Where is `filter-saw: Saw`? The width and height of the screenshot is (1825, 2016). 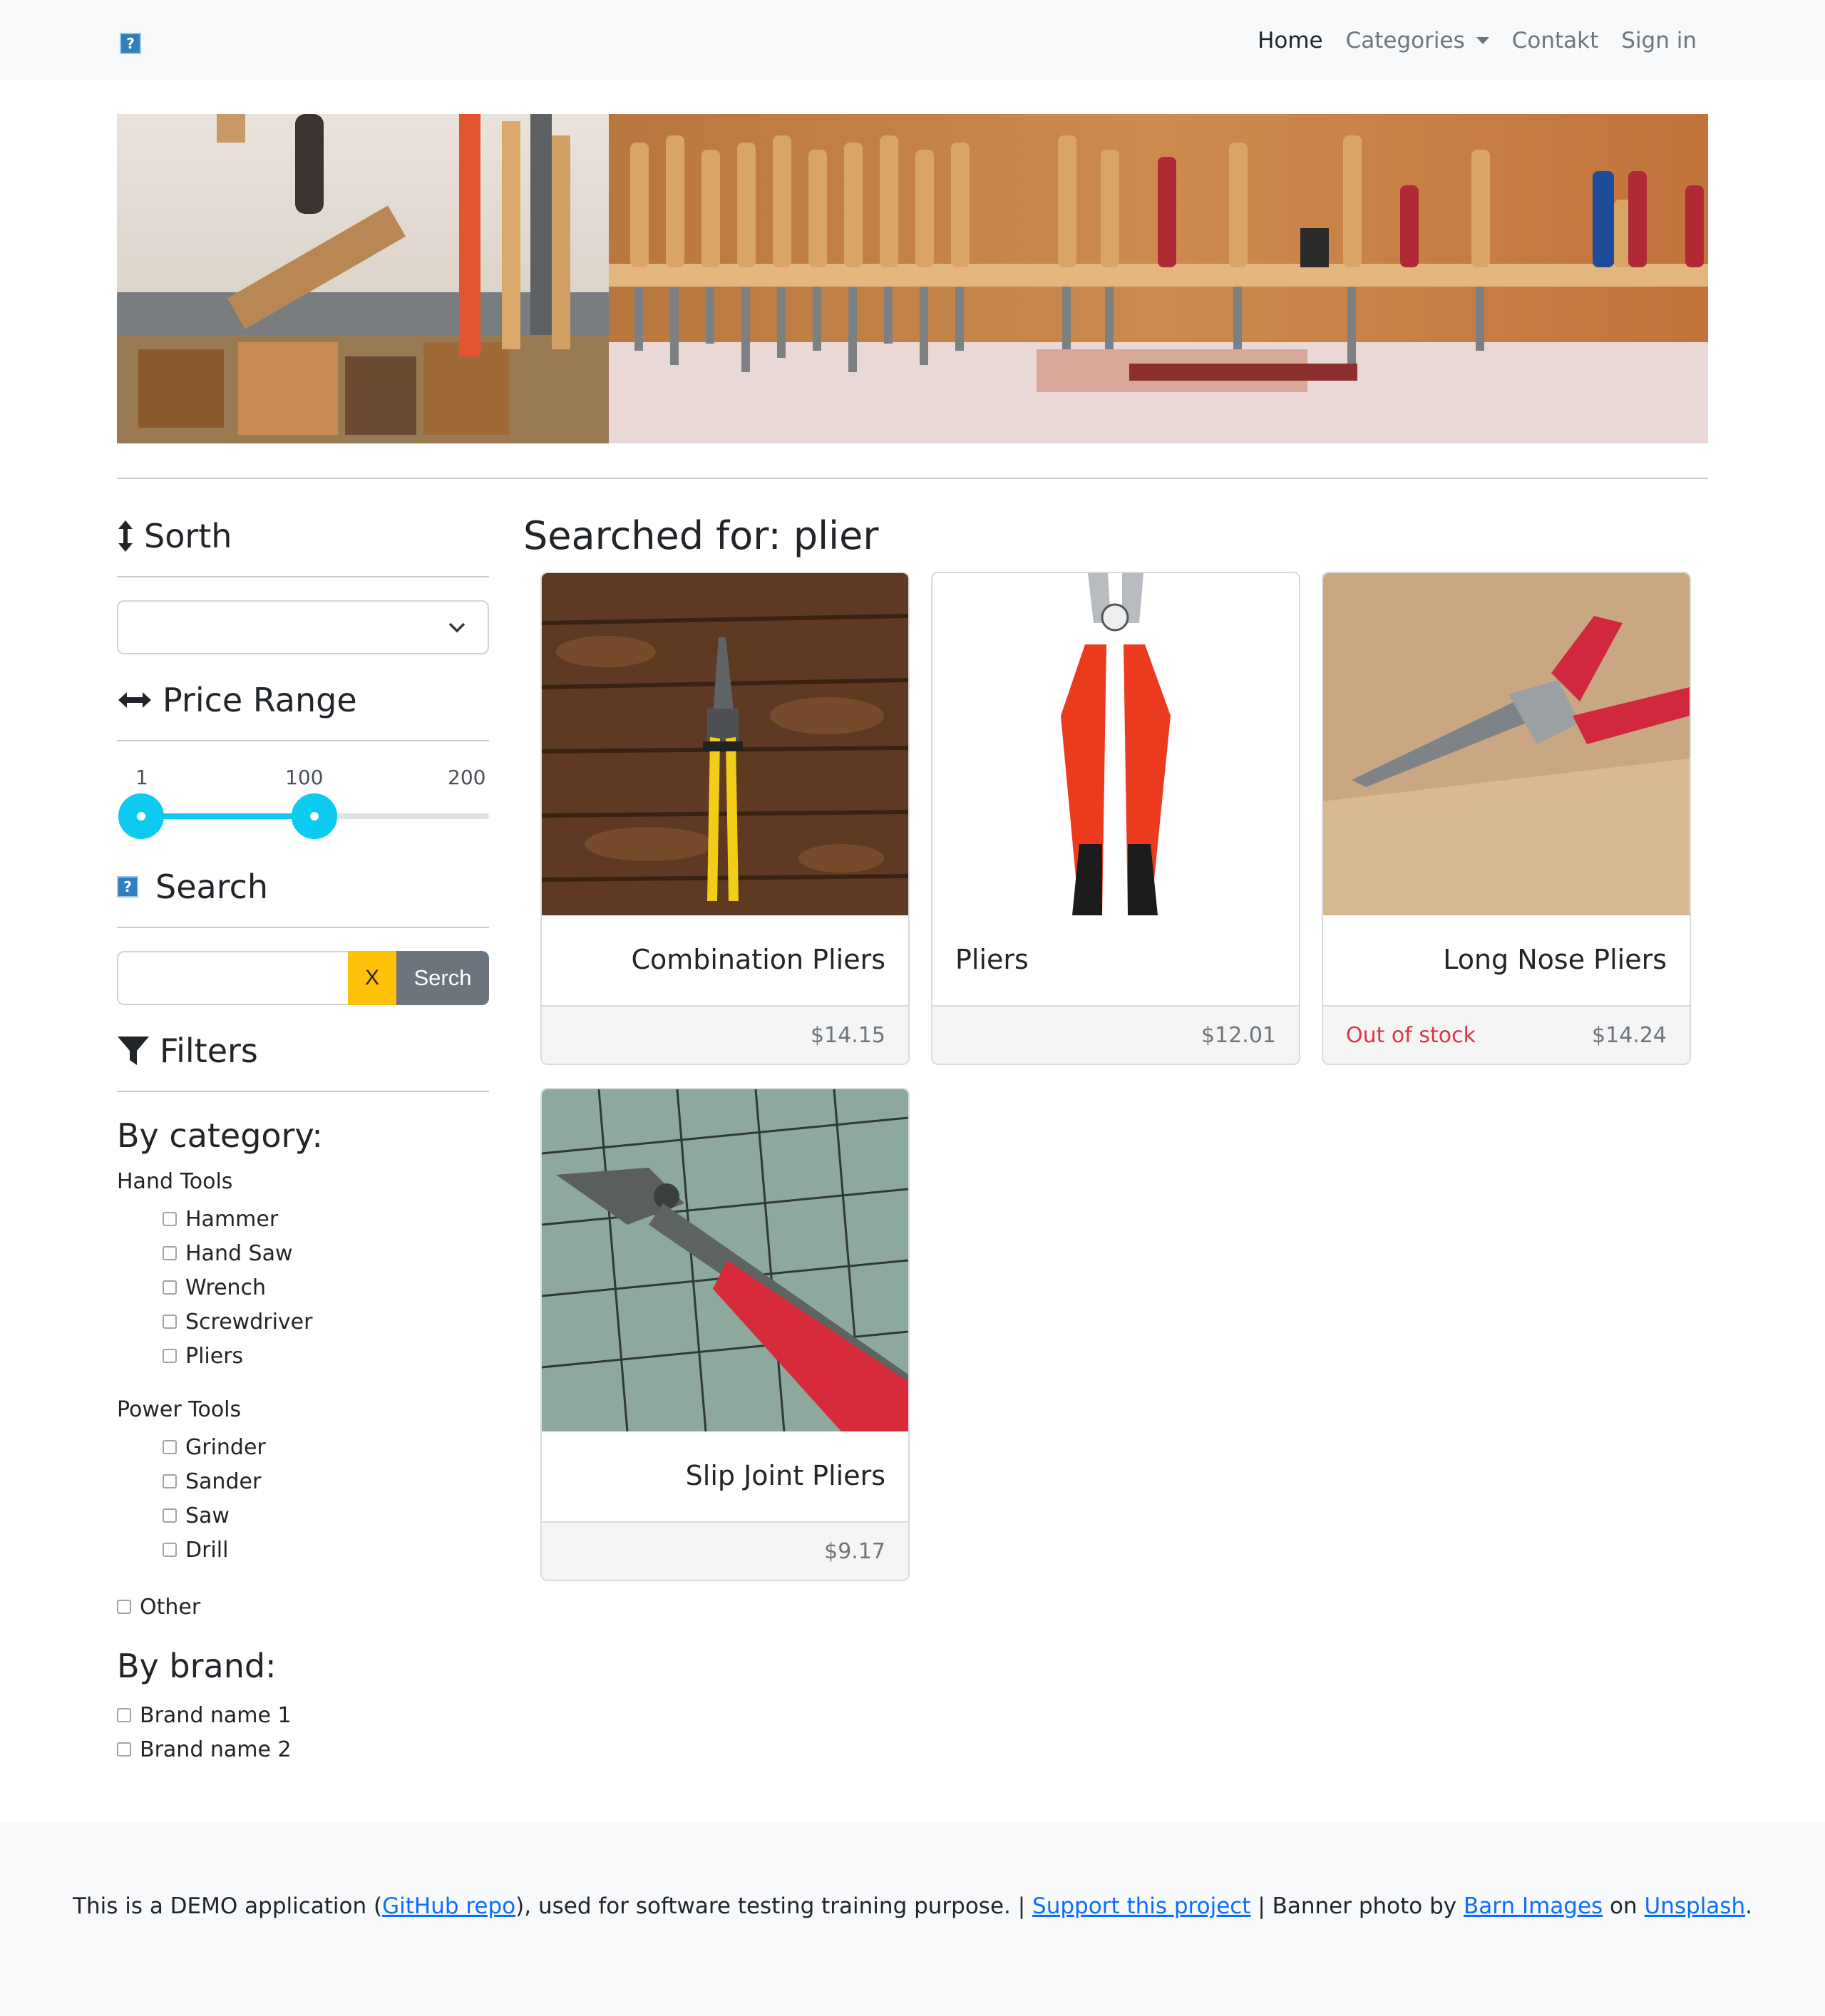 filter-saw: Saw is located at coordinates (196, 1515).